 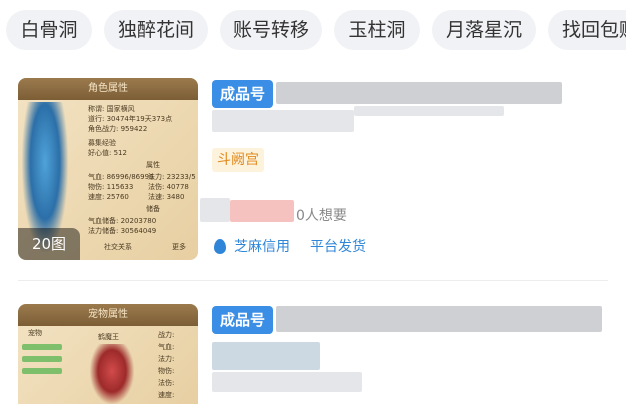 What do you see at coordinates (220, 246) in the screenshot?
I see `zhima-credit-icon` at bounding box center [220, 246].